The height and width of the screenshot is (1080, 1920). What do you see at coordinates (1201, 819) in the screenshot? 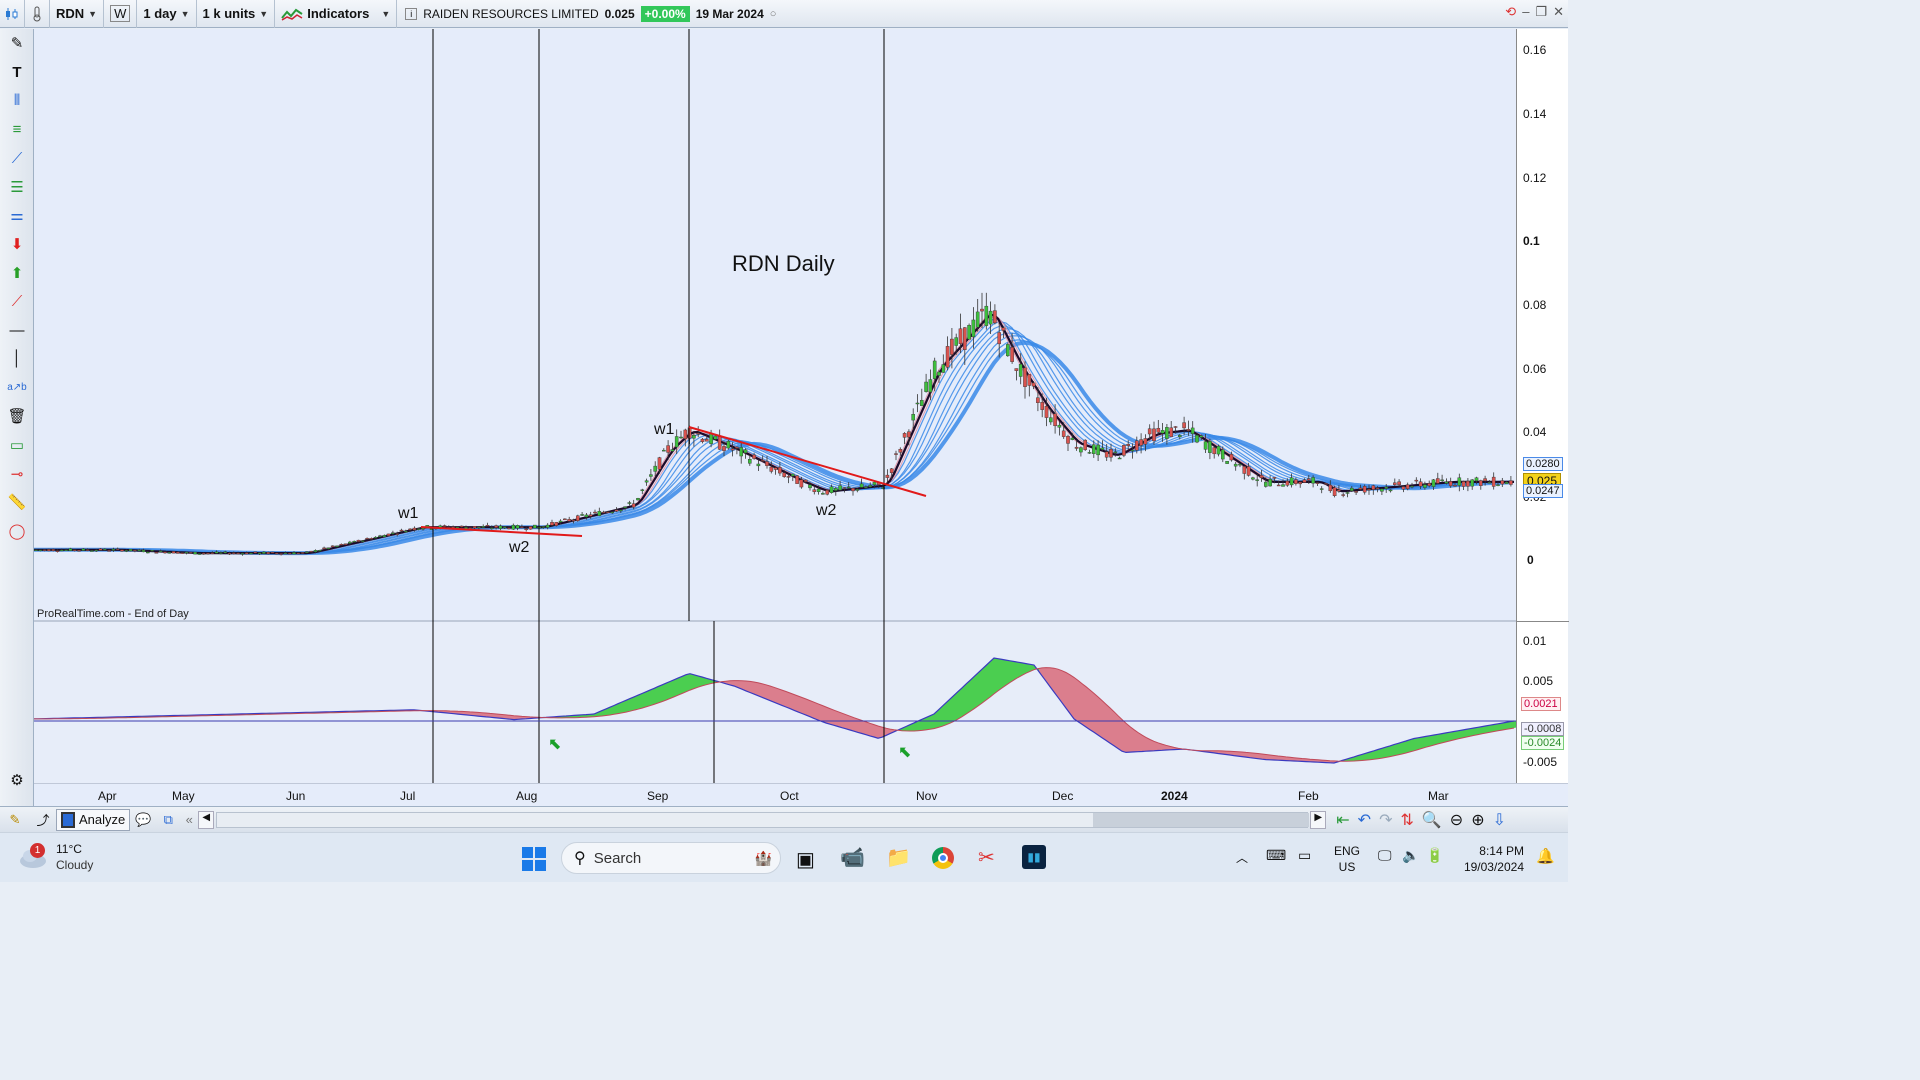
I see `scrollbar-thumb` at bounding box center [1201, 819].